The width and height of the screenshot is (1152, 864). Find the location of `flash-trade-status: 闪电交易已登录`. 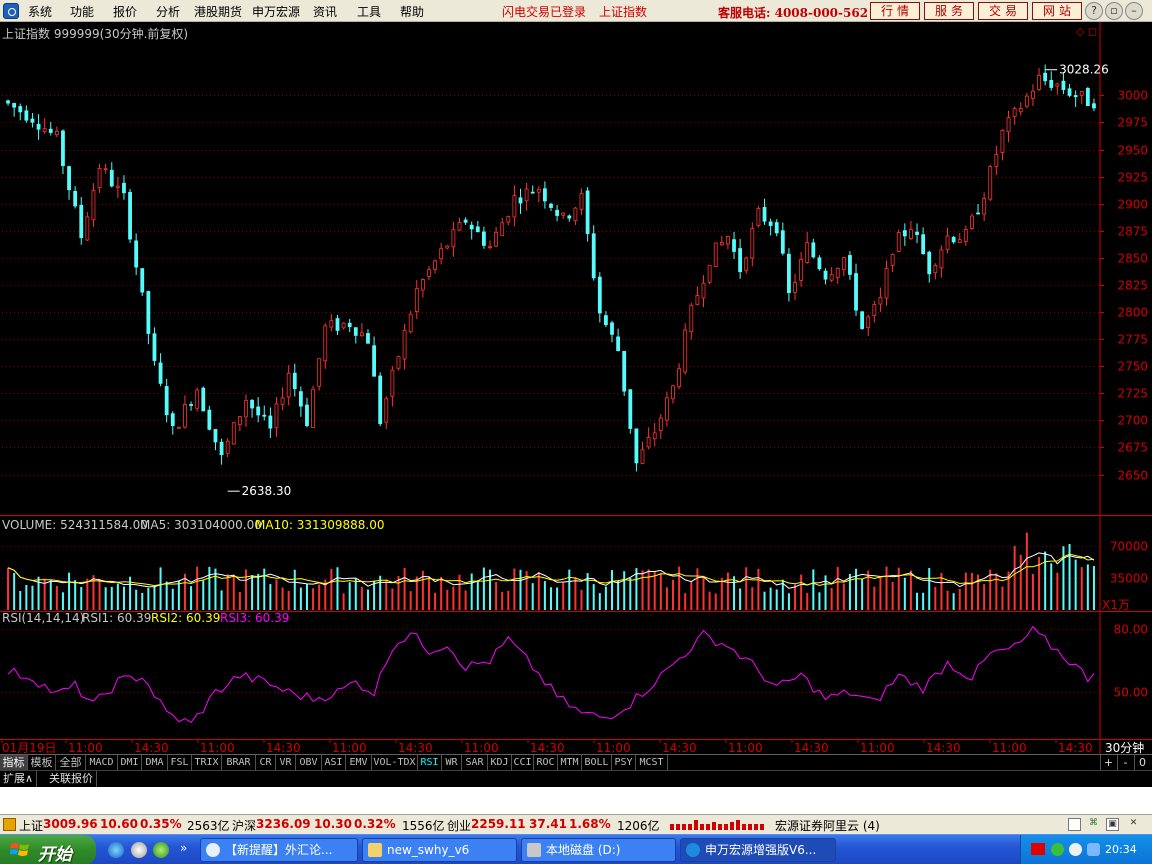

flash-trade-status: 闪电交易已登录 is located at coordinates (544, 11).